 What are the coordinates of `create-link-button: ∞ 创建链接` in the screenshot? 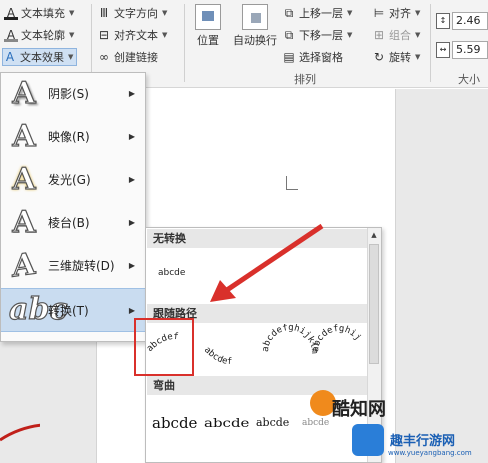 It's located at (127, 57).